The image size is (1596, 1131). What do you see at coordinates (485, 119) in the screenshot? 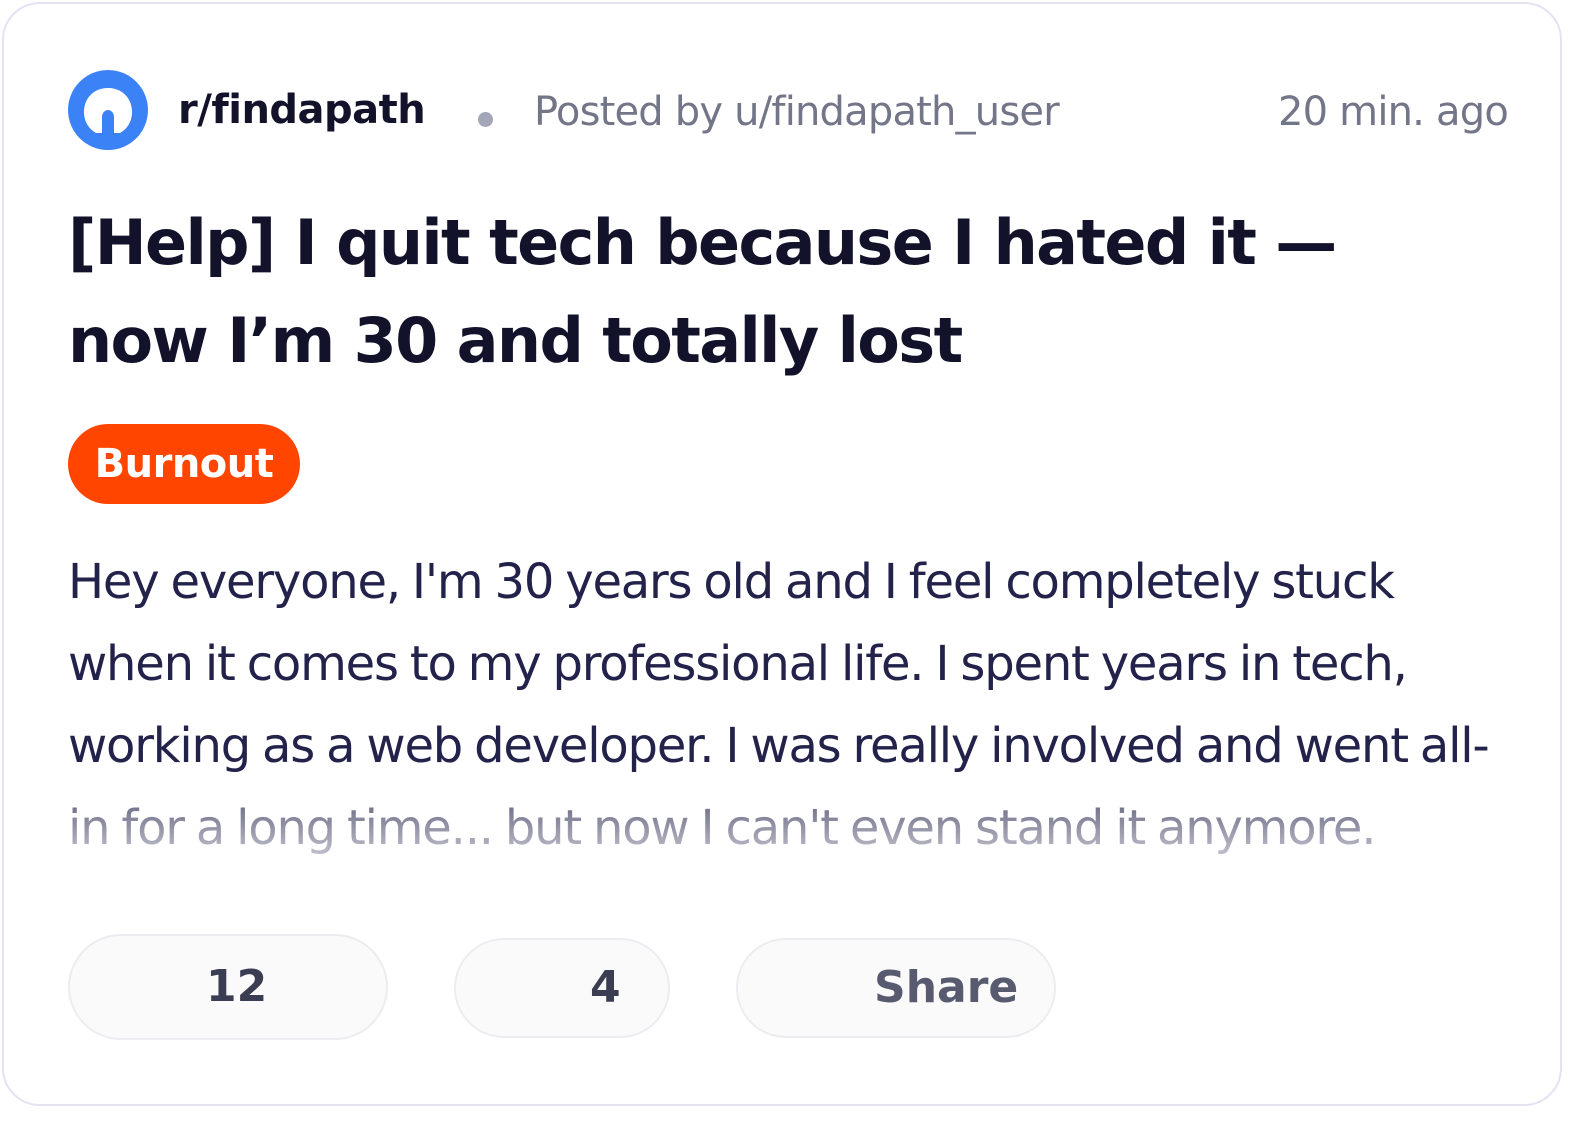
I see `separator-dot` at bounding box center [485, 119].